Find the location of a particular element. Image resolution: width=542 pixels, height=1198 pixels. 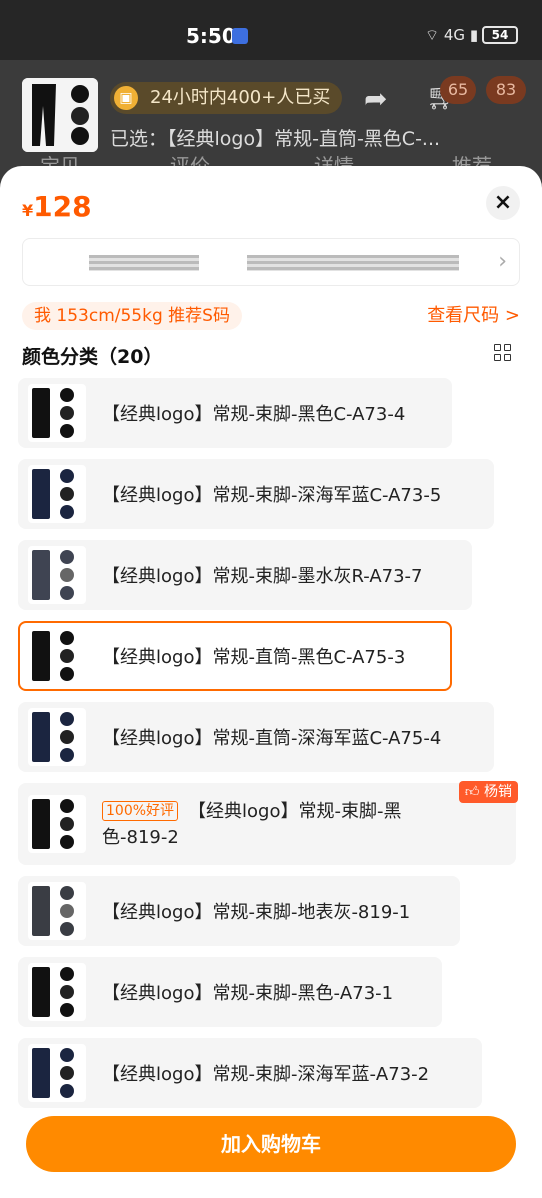

cart-count-badge: 65 is located at coordinates (458, 90).